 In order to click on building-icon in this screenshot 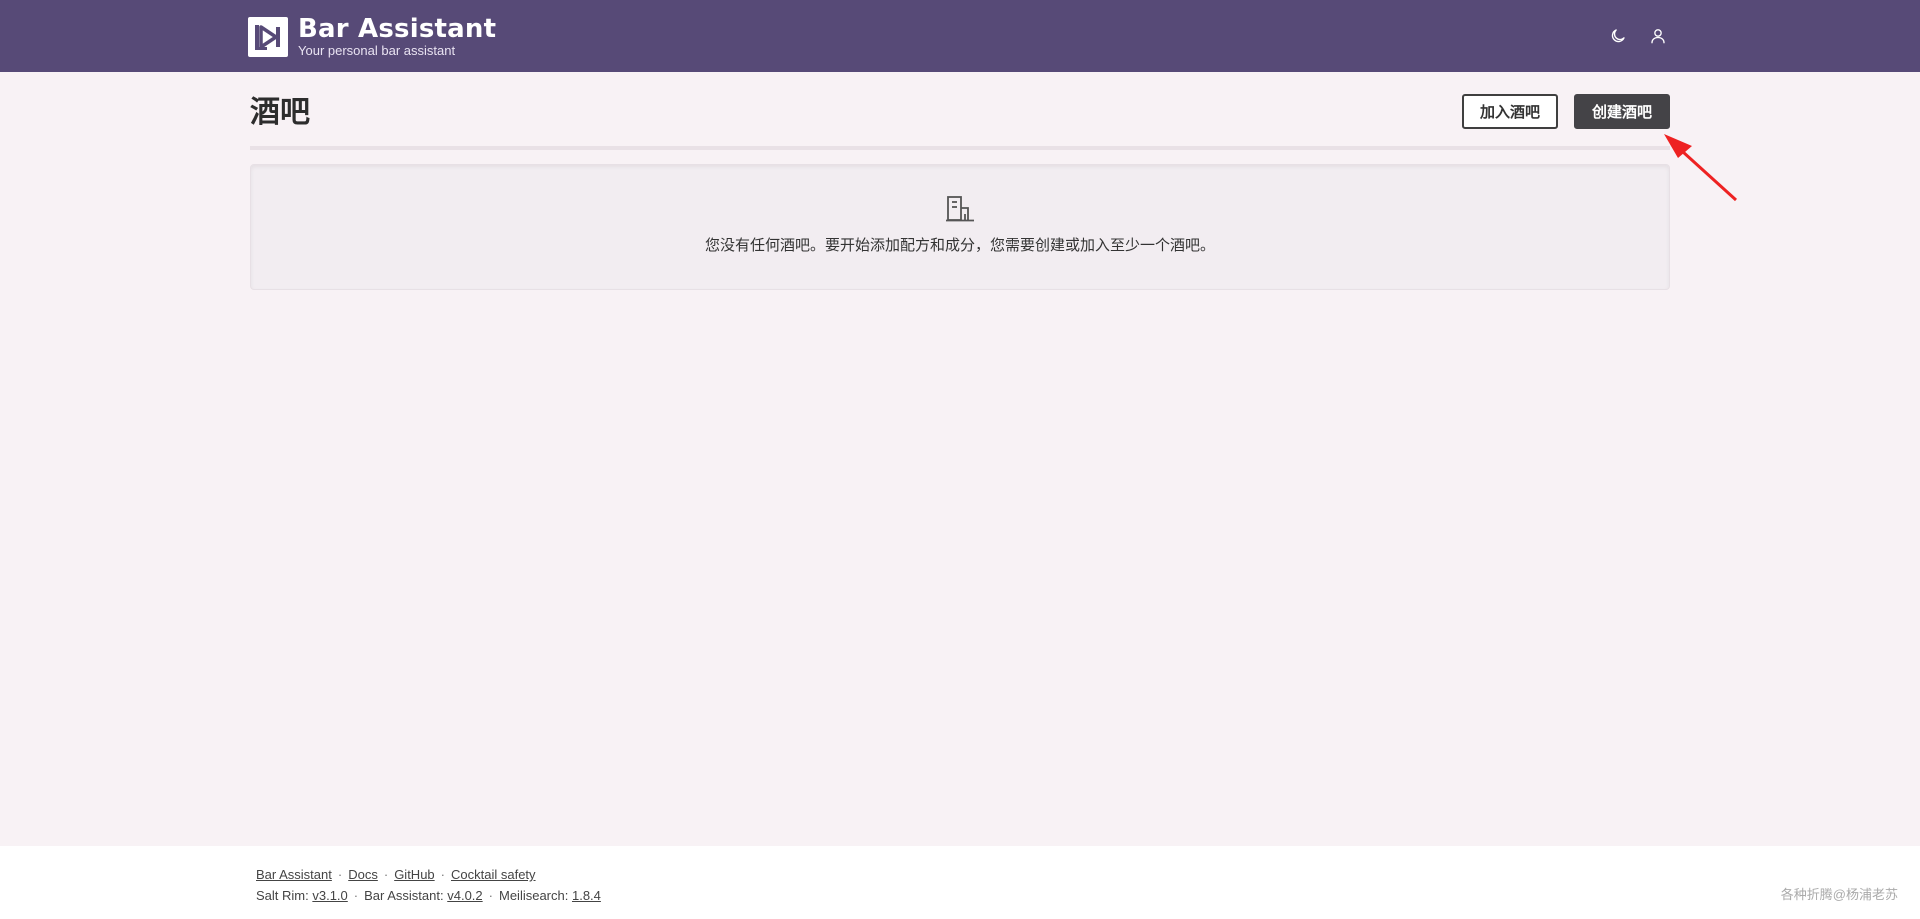, I will do `click(960, 211)`.